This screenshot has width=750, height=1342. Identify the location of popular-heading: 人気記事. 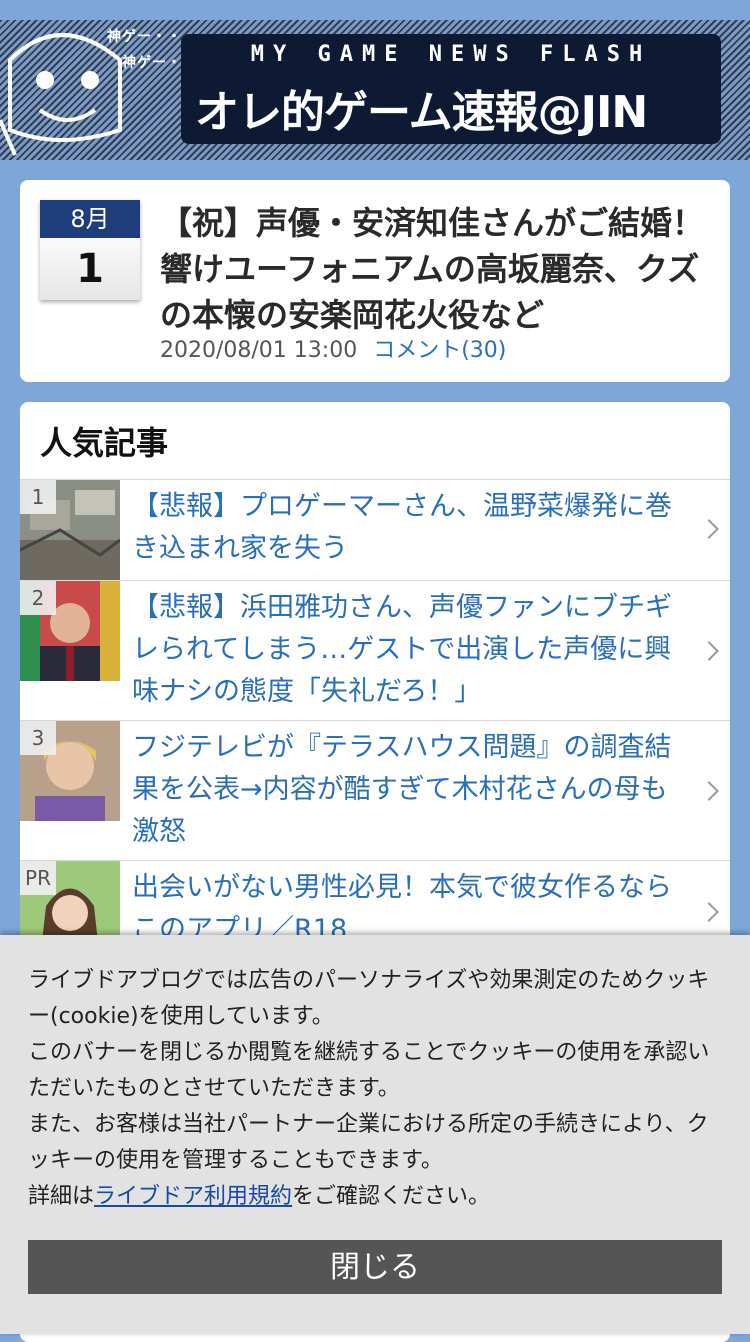
(104, 443).